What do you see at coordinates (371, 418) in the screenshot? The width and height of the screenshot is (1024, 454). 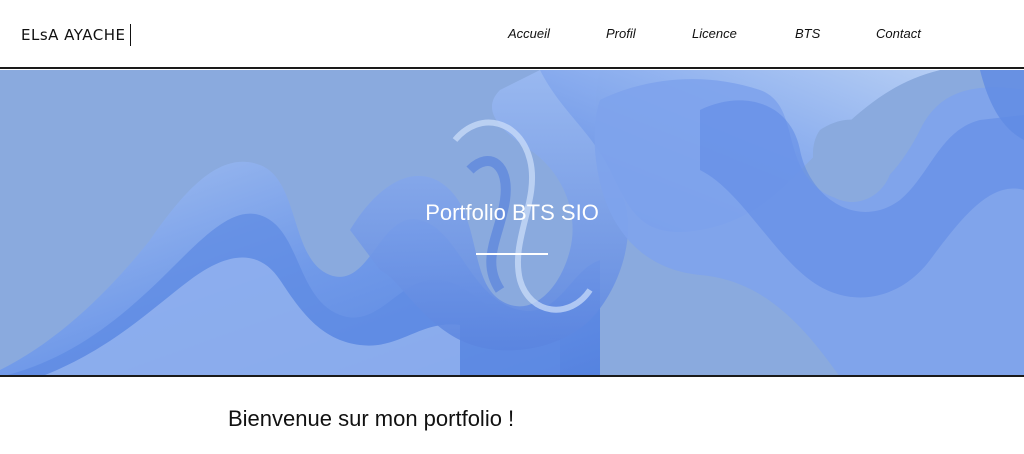 I see `welcome-heading: Bienvenue sur mon portfolio !` at bounding box center [371, 418].